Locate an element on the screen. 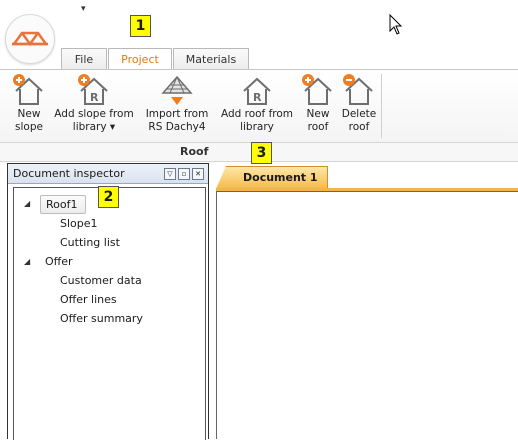 This screenshot has width=518, height=440. tree-node-offer: Offer is located at coordinates (59, 261).